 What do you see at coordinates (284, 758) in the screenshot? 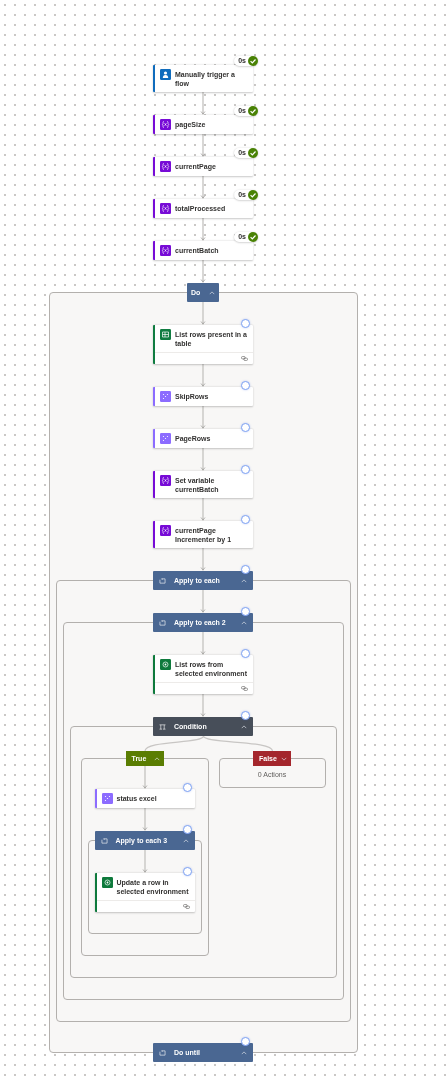
I see `chevron-down-icon` at bounding box center [284, 758].